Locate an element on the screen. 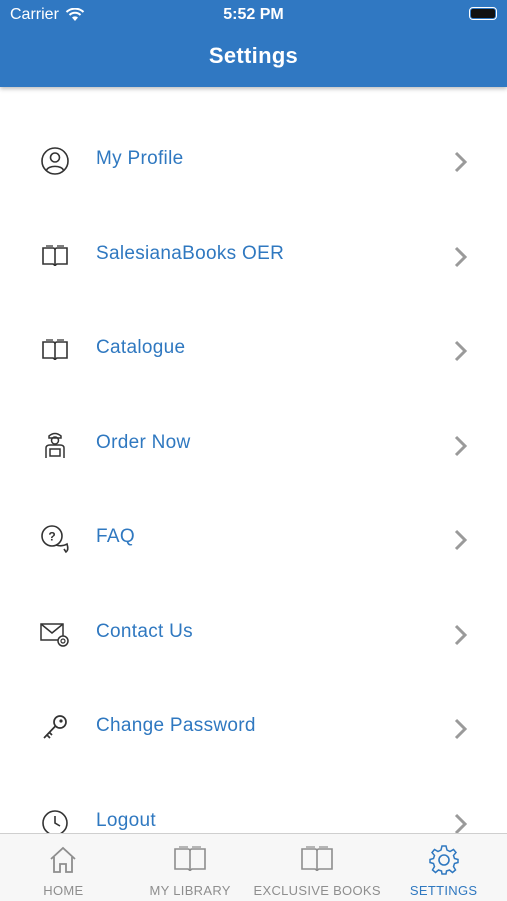 Image resolution: width=507 pixels, height=901 pixels. tab-exclusive-books: EXCLUSIVE BOOKS is located at coordinates (317, 867).